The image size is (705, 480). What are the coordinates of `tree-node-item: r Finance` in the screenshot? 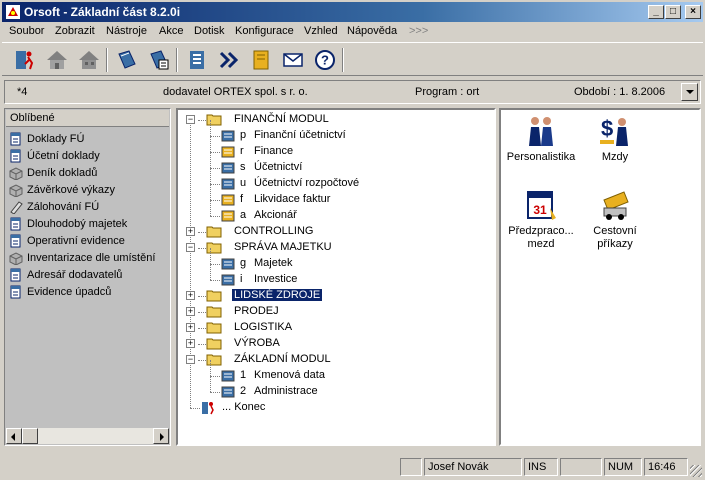 It's located at (336, 148).